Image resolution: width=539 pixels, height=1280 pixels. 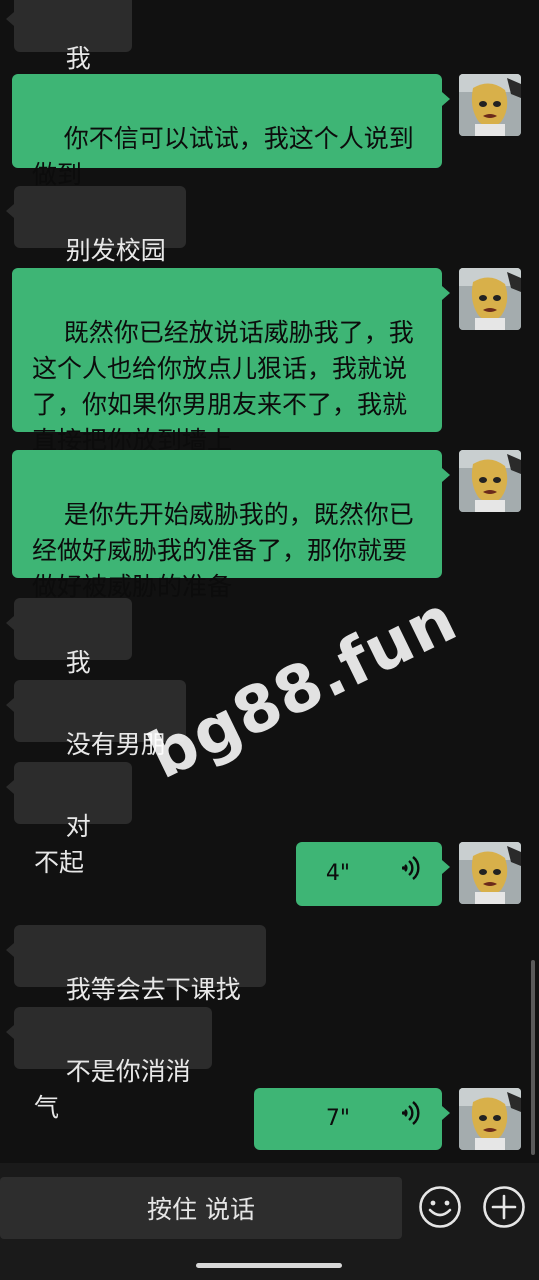 I want to click on message-bubble-outgoing: 你不信可以试试，我这个人说到做到, so click(x=231, y=131).